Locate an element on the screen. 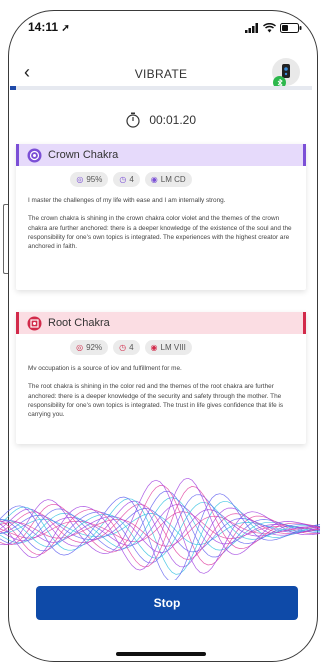  location-arrow-icon: ➚ is located at coordinates (65, 28).